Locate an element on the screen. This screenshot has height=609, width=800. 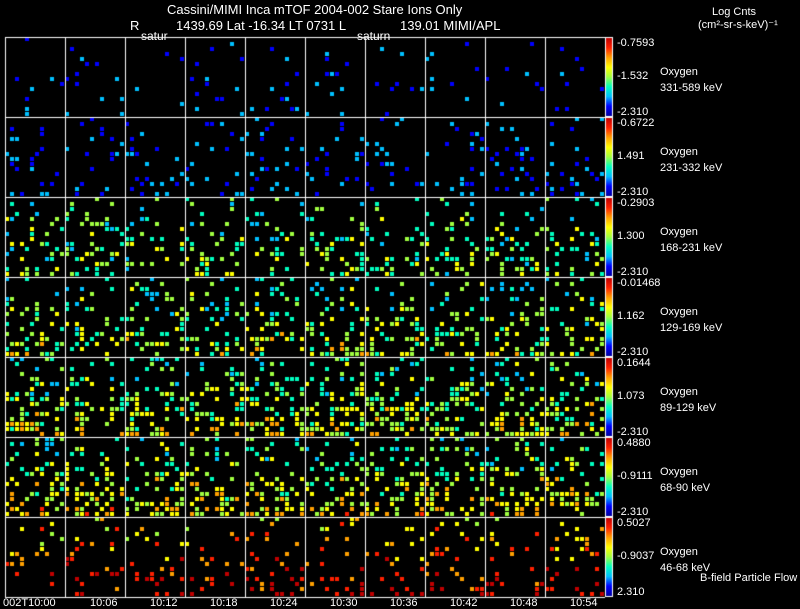
colorbar-max-label: 0.5027 is located at coordinates (634, 523).